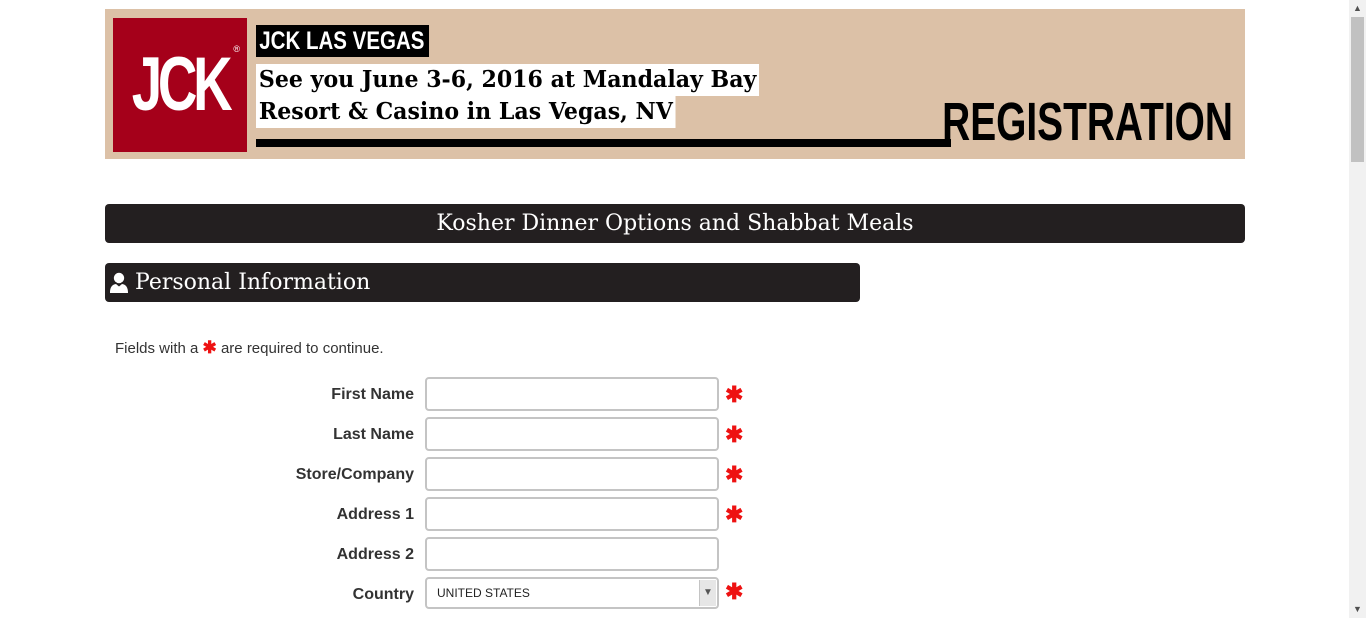 The width and height of the screenshot is (1366, 618). What do you see at coordinates (572, 554) in the screenshot?
I see `address-2-input` at bounding box center [572, 554].